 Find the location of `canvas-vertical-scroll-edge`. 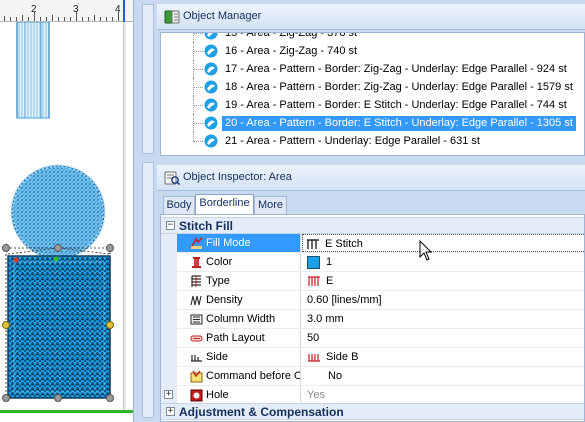

canvas-vertical-scroll-edge is located at coordinates (124, 216).